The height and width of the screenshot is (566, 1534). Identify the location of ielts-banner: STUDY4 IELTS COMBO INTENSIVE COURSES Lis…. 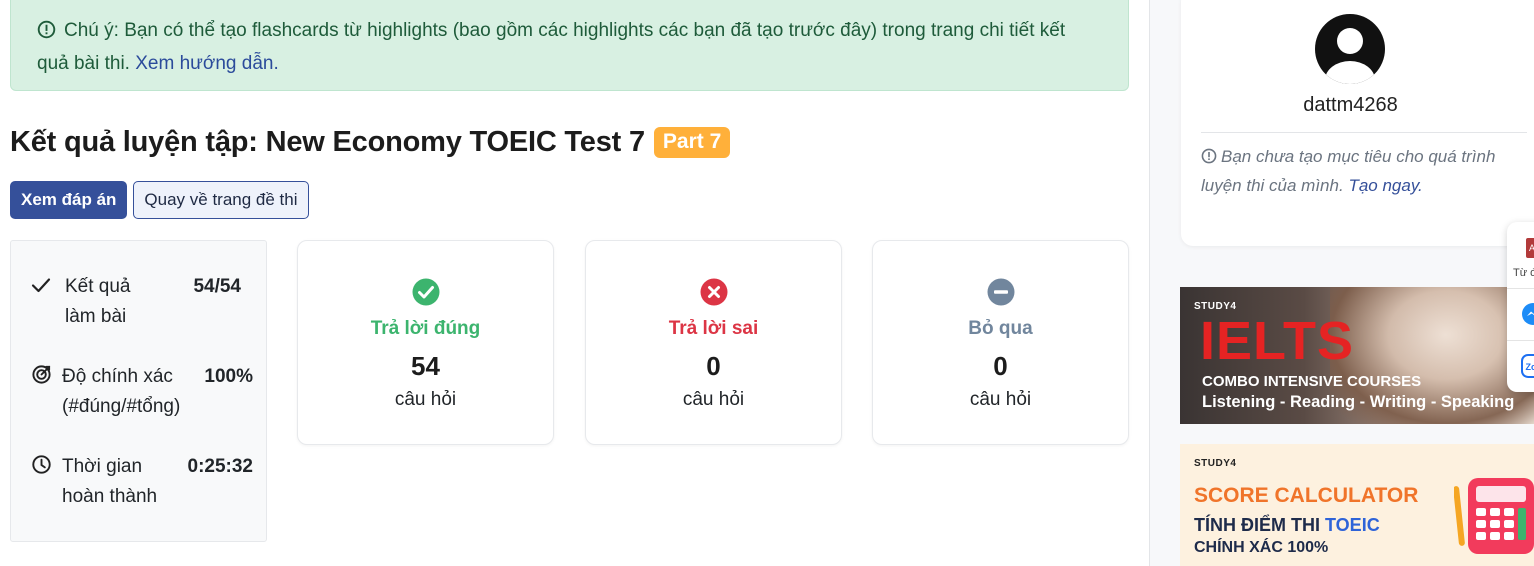
(1357, 355).